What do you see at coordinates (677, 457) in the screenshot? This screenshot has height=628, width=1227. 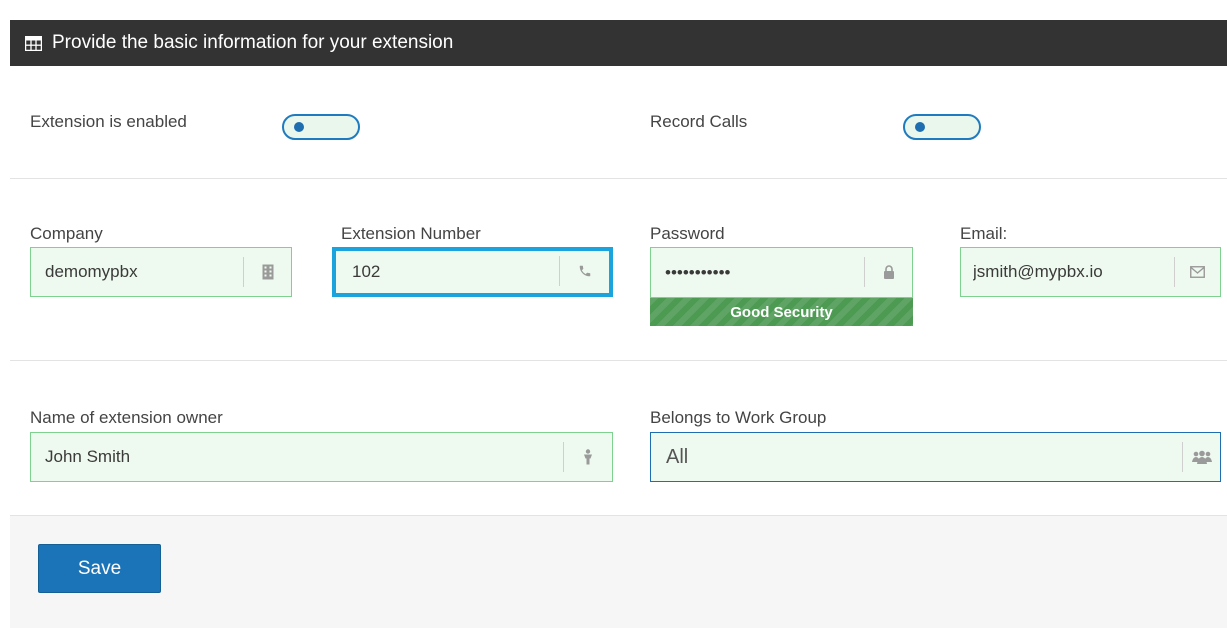 I see `work-group-value: All` at bounding box center [677, 457].